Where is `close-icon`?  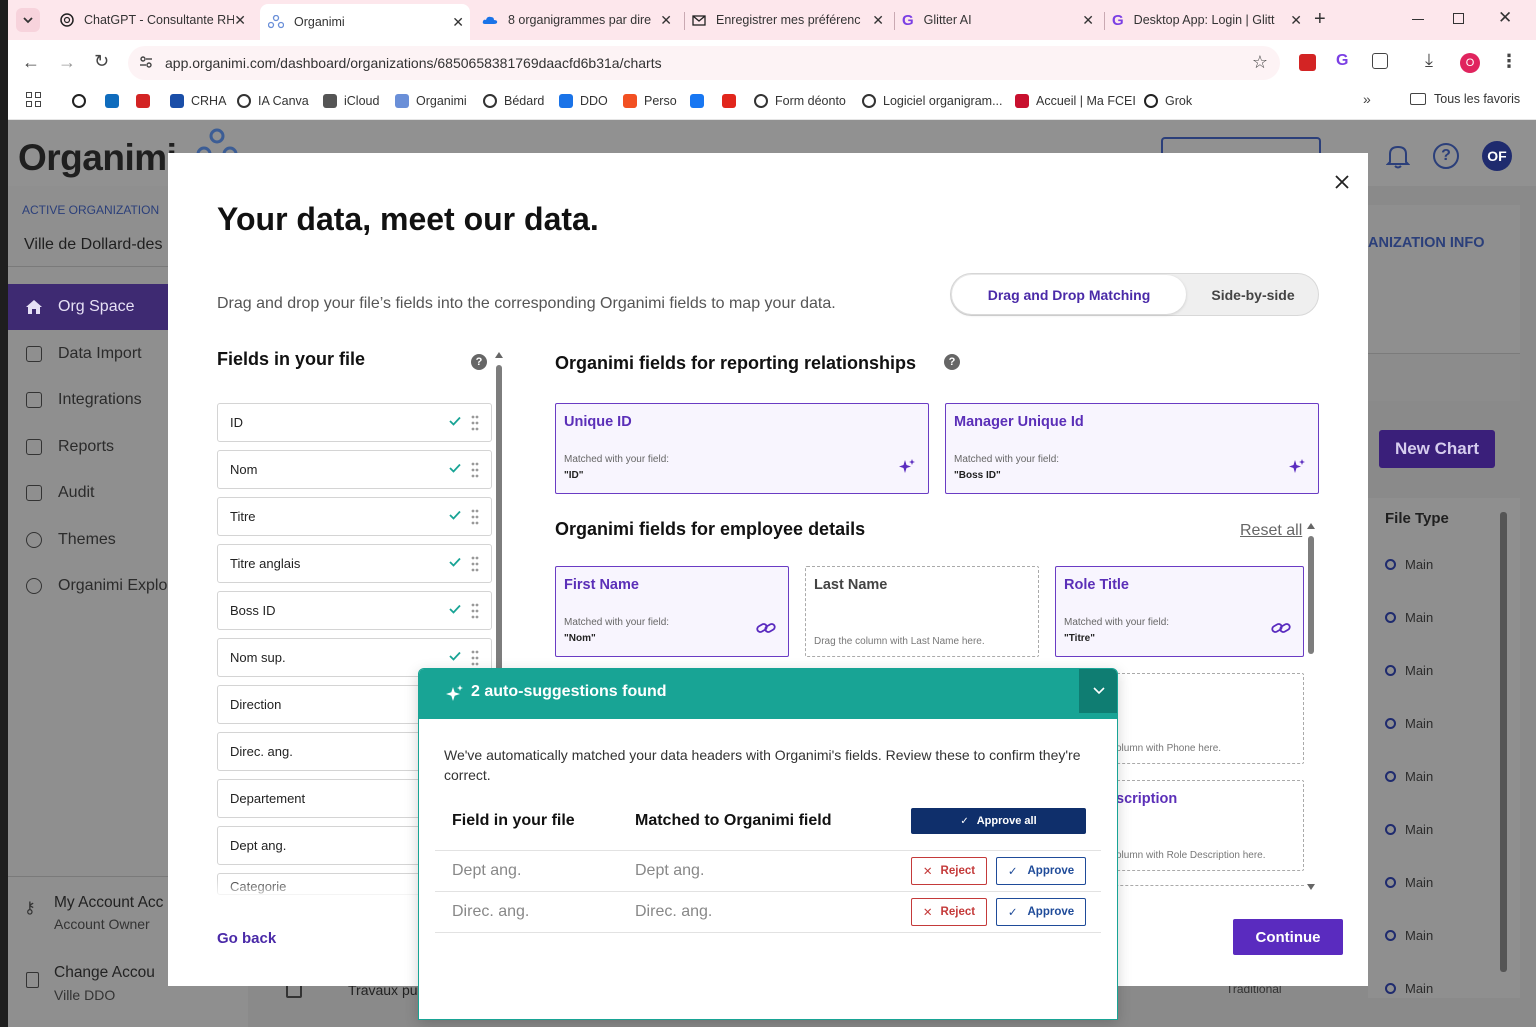
close-icon is located at coordinates (1342, 182).